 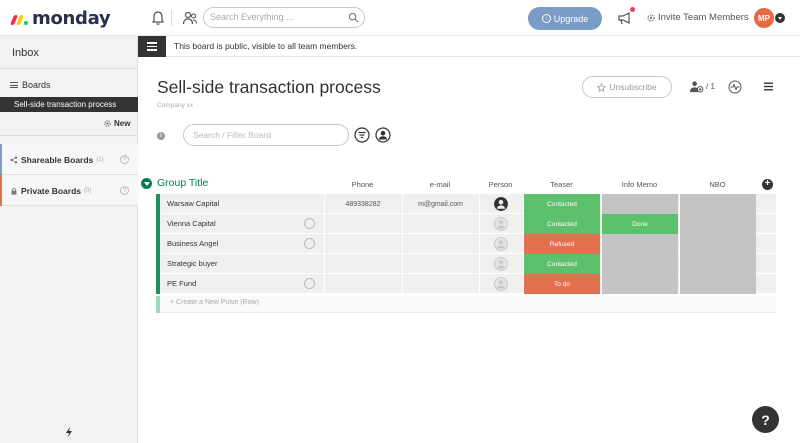 I want to click on shareable-boards-text: Shareable Boards, so click(x=57, y=160).